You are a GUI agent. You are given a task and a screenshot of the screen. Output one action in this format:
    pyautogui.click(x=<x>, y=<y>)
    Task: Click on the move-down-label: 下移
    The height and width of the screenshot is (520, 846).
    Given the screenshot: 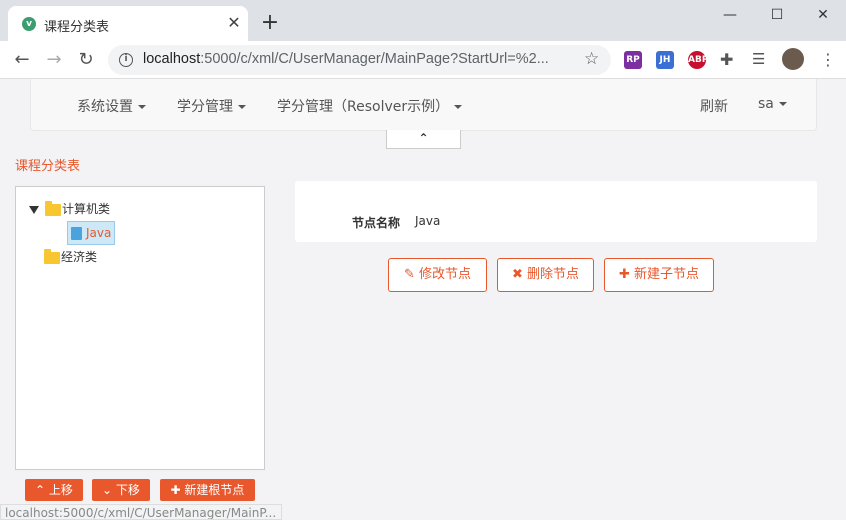 What is the action you would take?
    pyautogui.click(x=127, y=490)
    